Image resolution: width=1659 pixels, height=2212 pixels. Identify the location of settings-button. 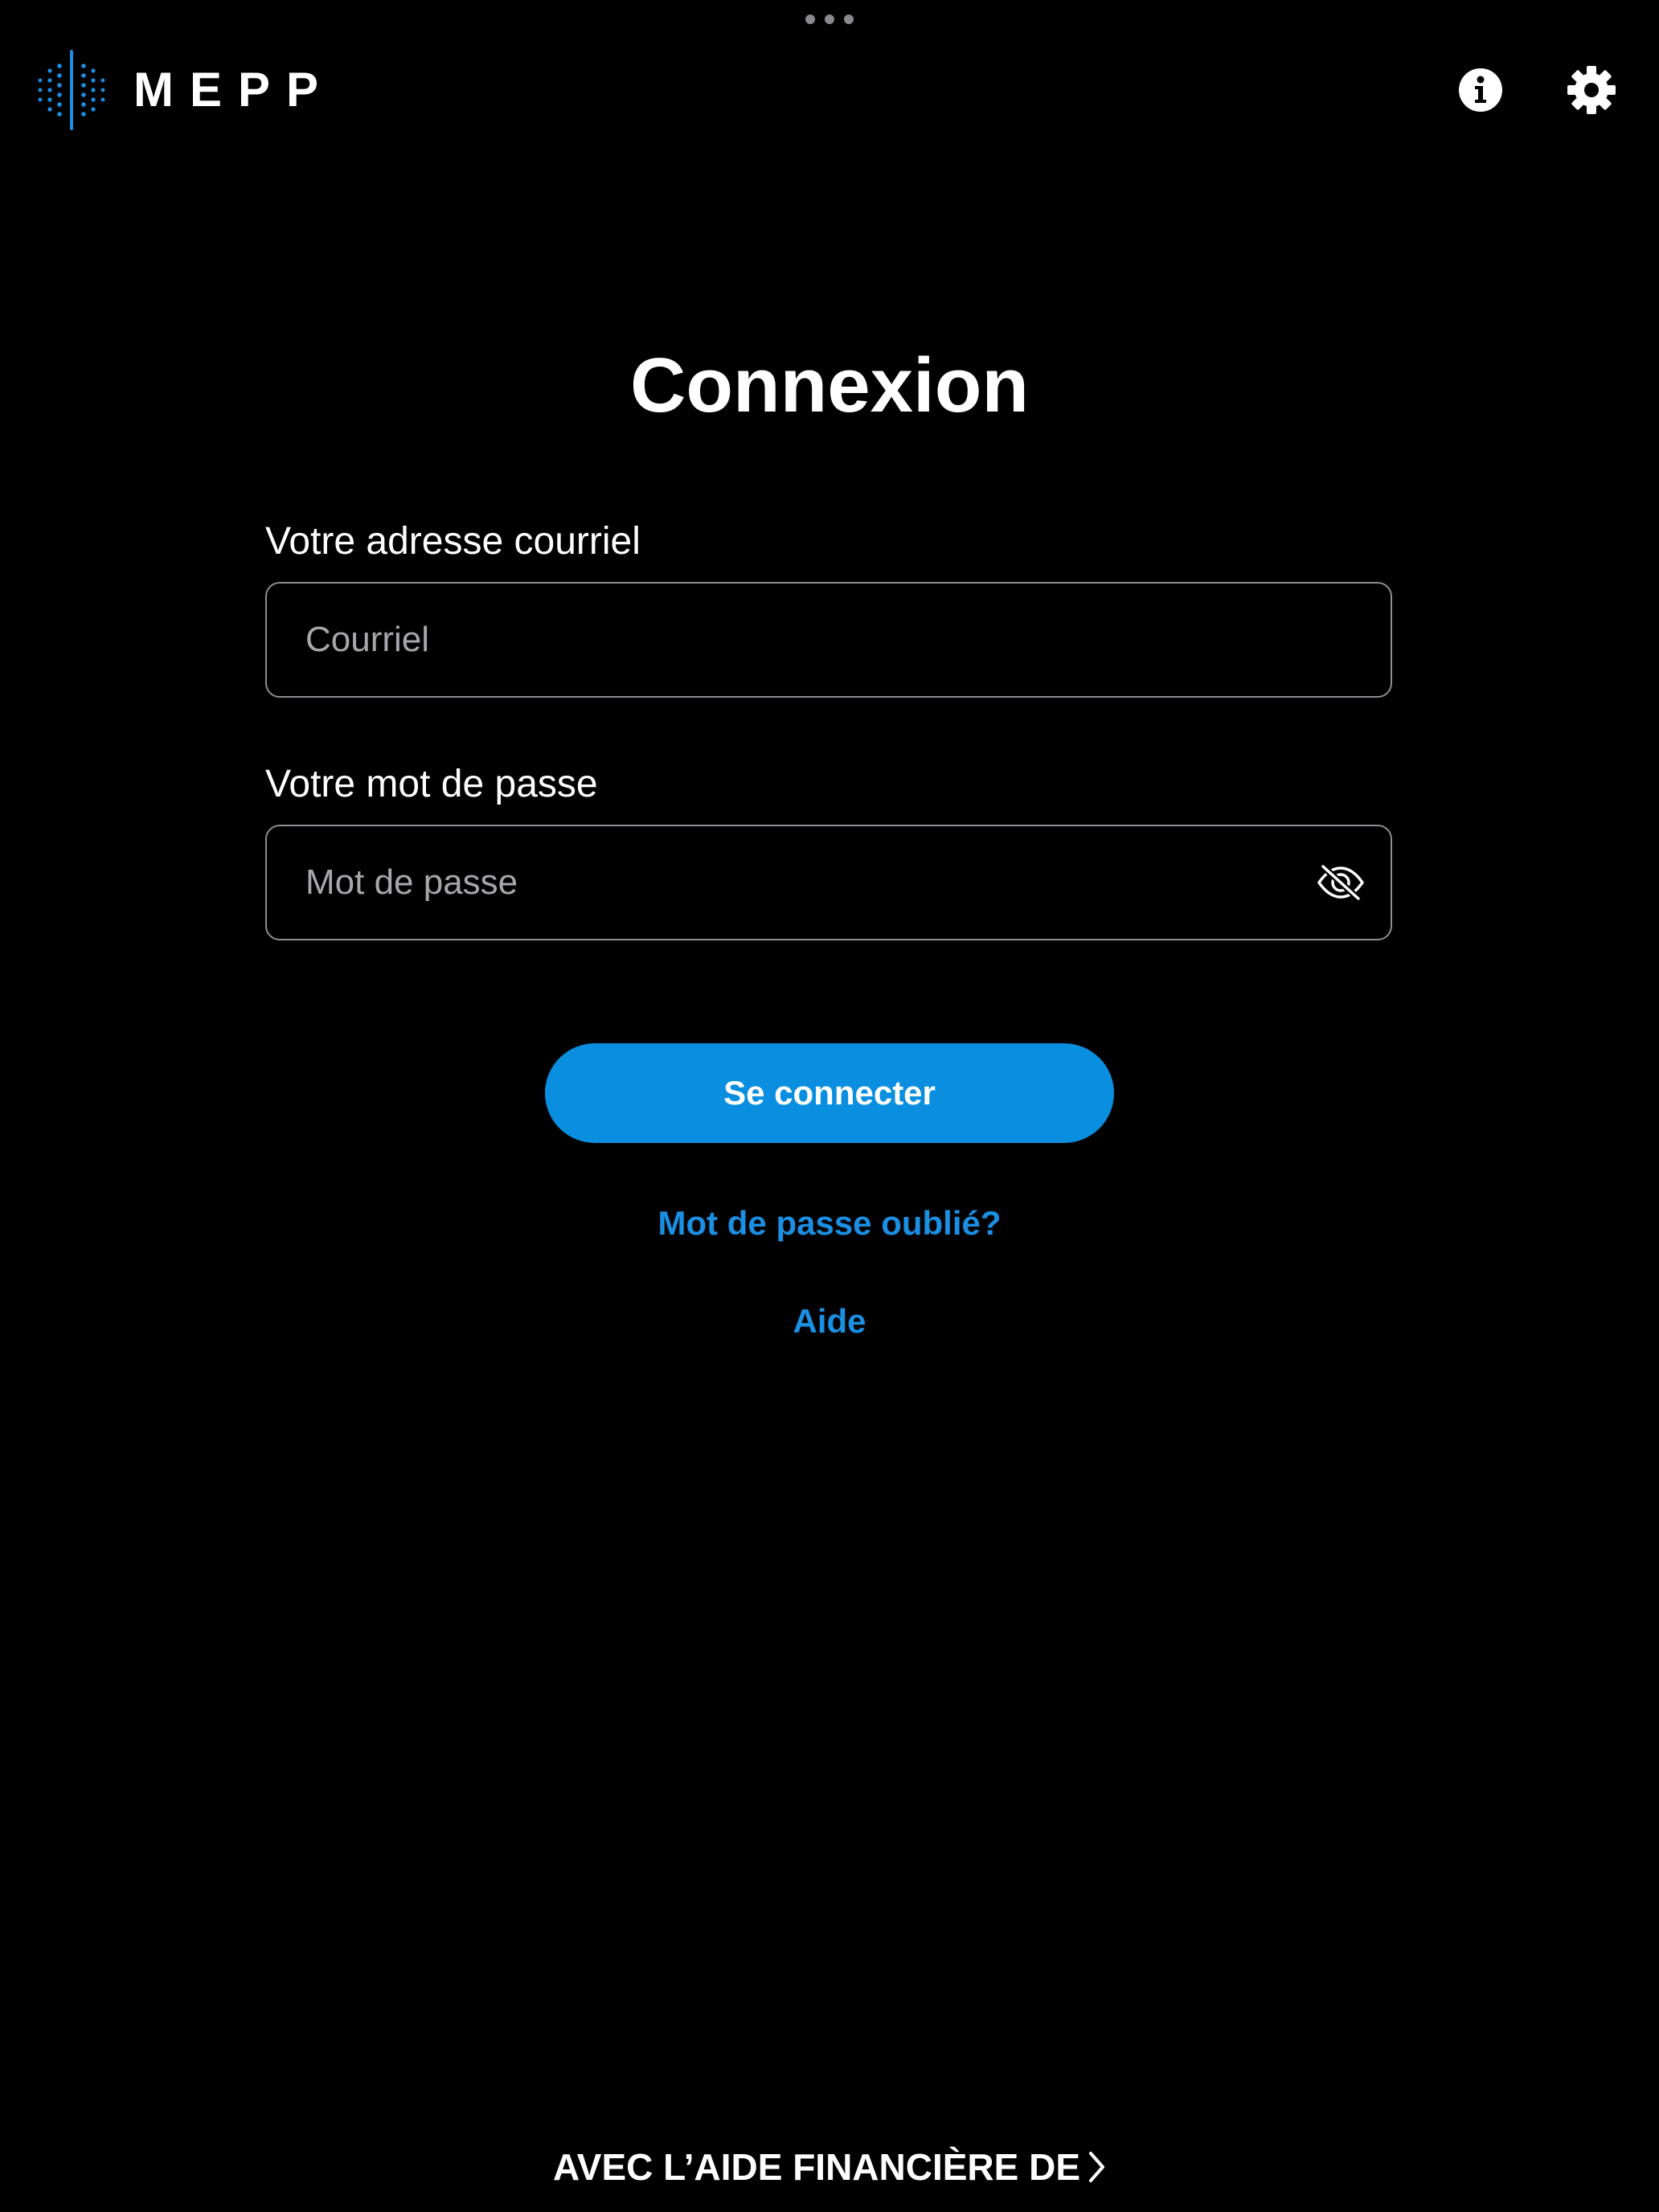
(1591, 90).